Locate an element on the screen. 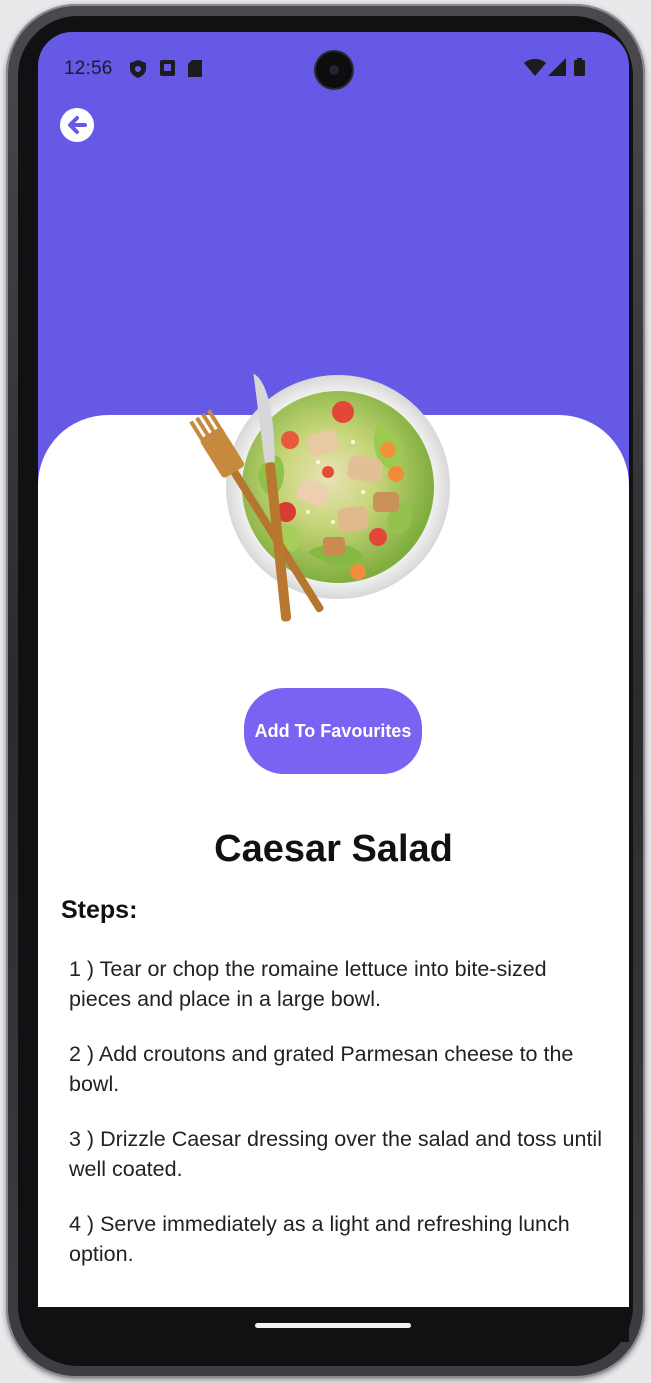 The image size is (651, 1383). front-camera is located at coordinates (334, 70).